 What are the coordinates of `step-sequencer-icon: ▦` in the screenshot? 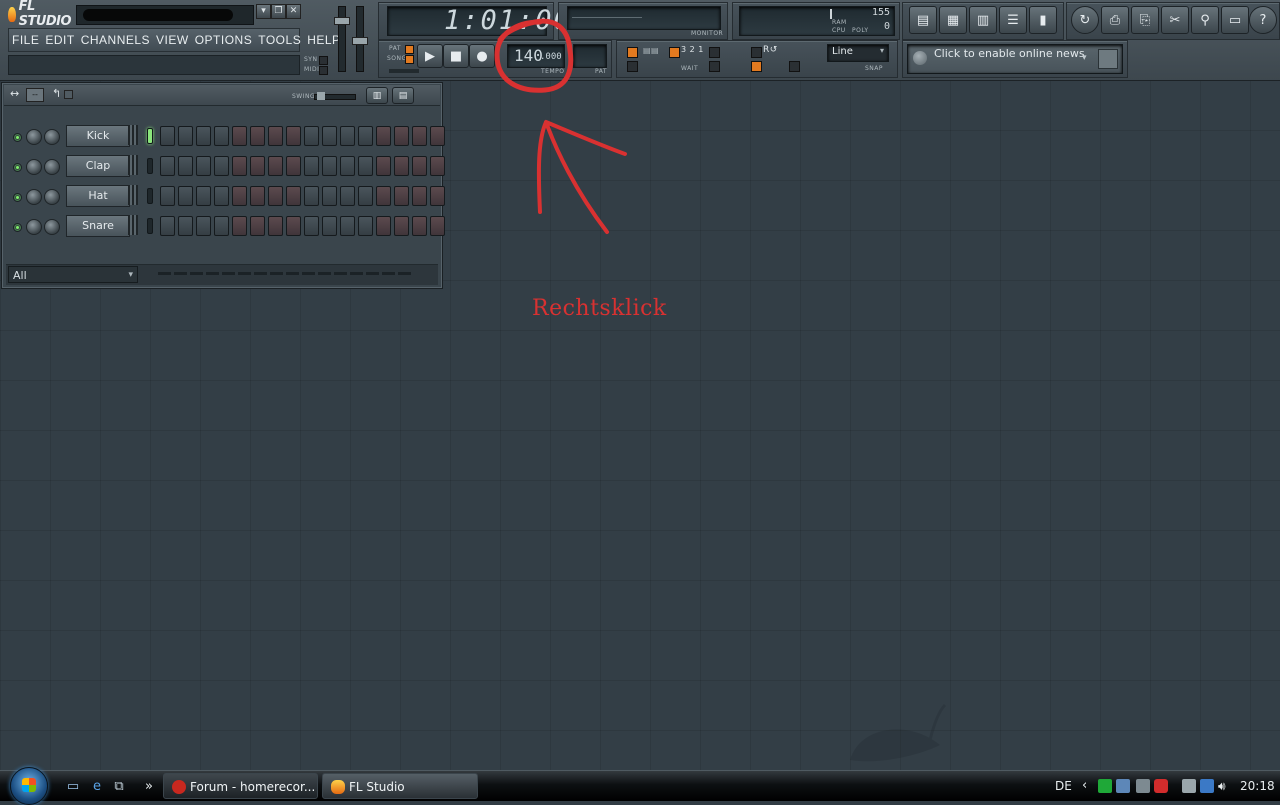 It's located at (953, 20).